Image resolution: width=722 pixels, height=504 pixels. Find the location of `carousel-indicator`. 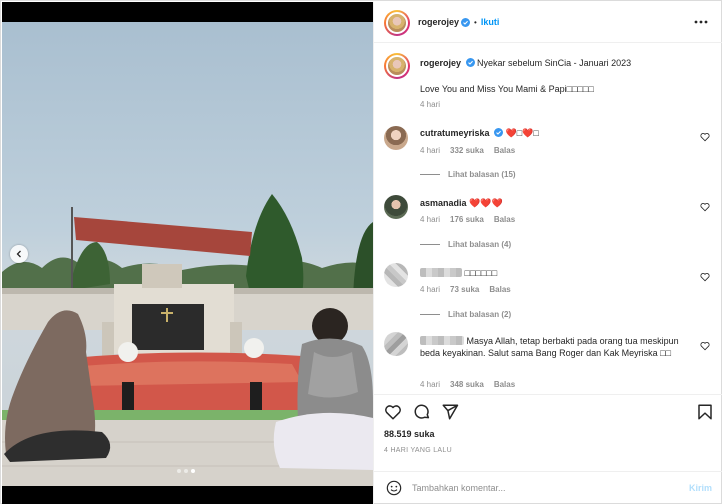

carousel-indicator is located at coordinates (186, 471).